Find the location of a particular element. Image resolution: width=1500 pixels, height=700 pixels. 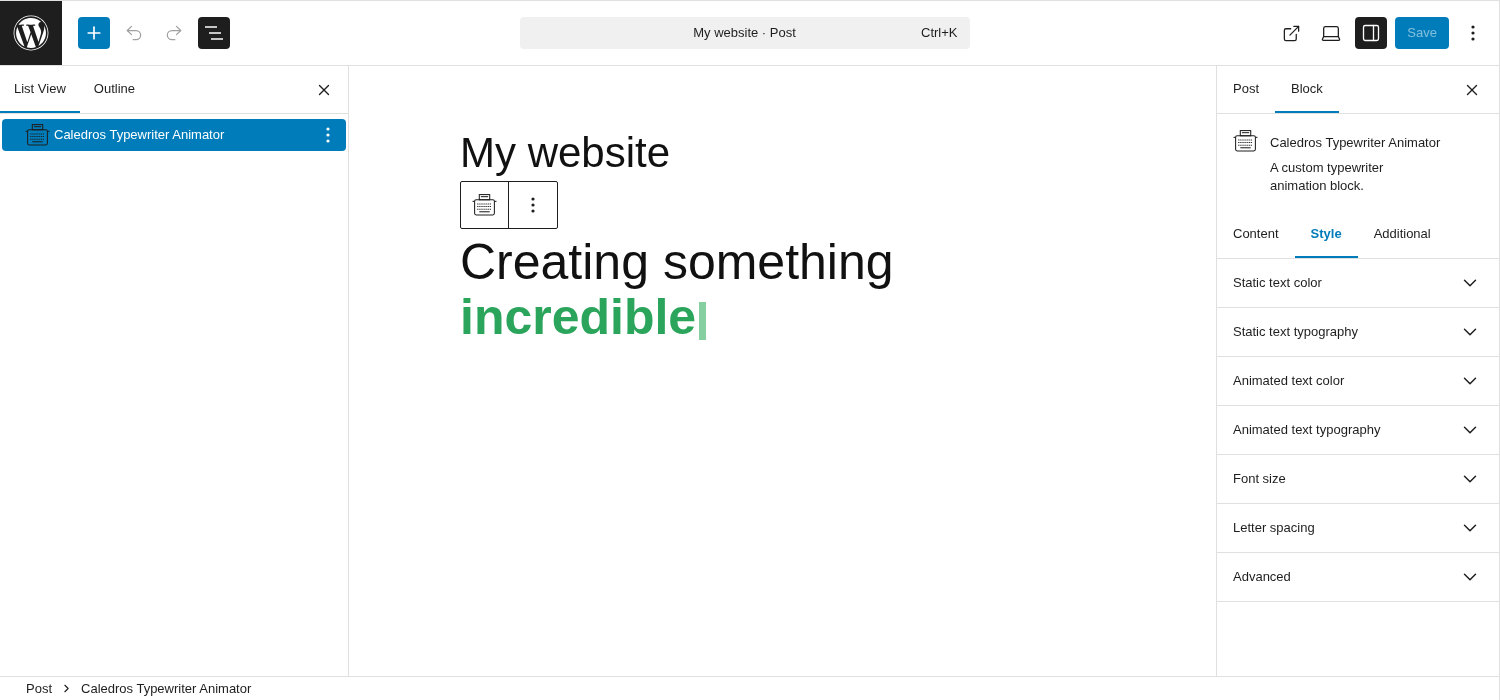

panel-section-toggle: Animated text color is located at coordinates (1358, 381).